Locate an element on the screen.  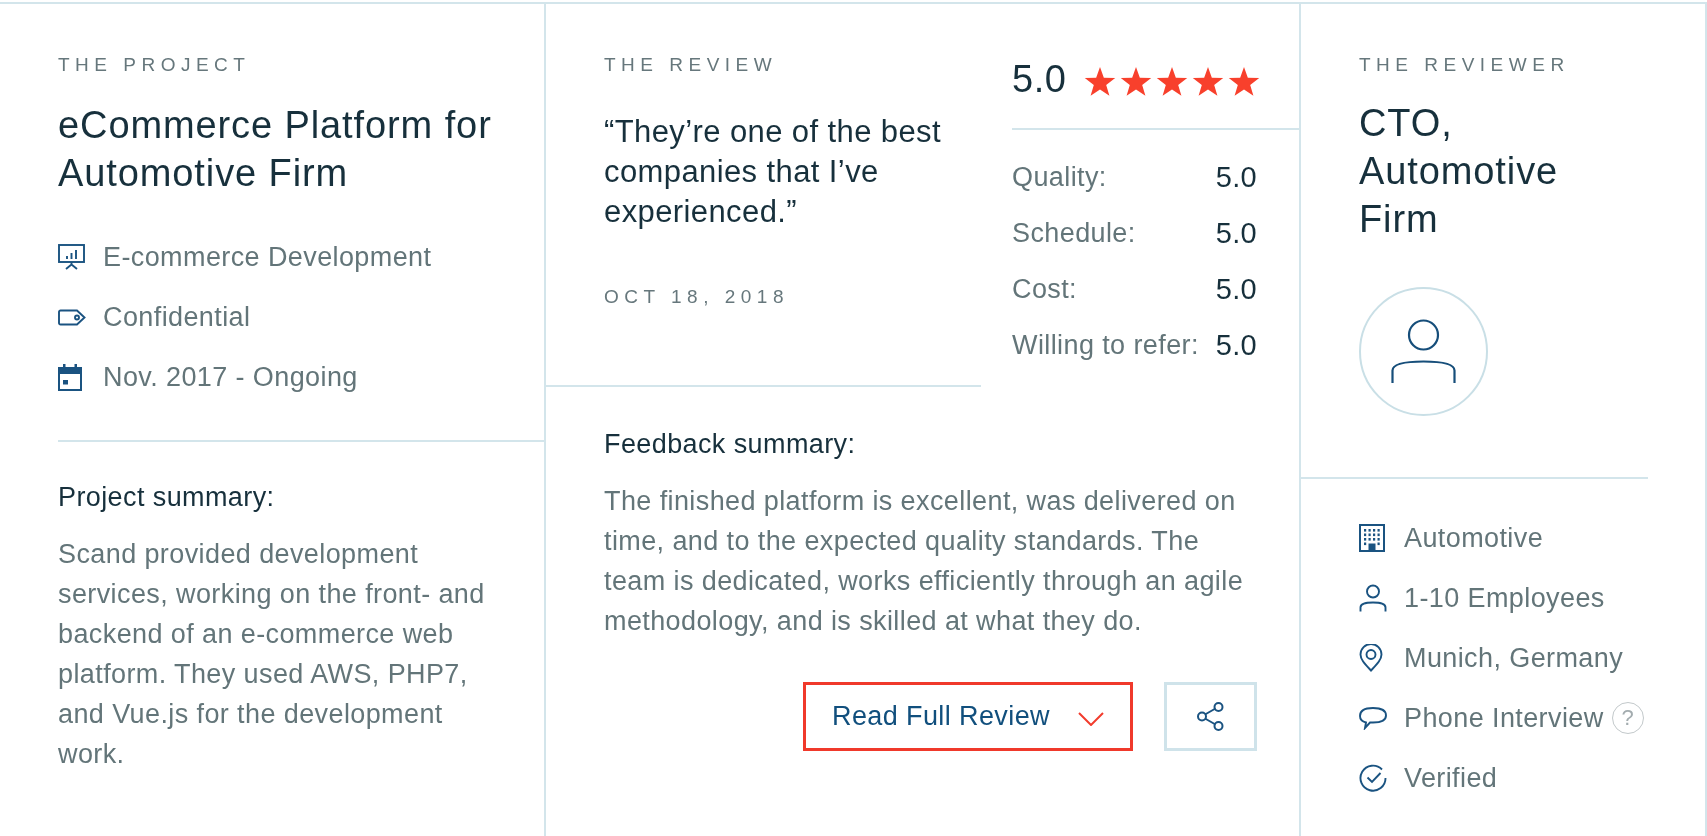
rating-label: Willing to refer: is located at coordinates (1105, 345).